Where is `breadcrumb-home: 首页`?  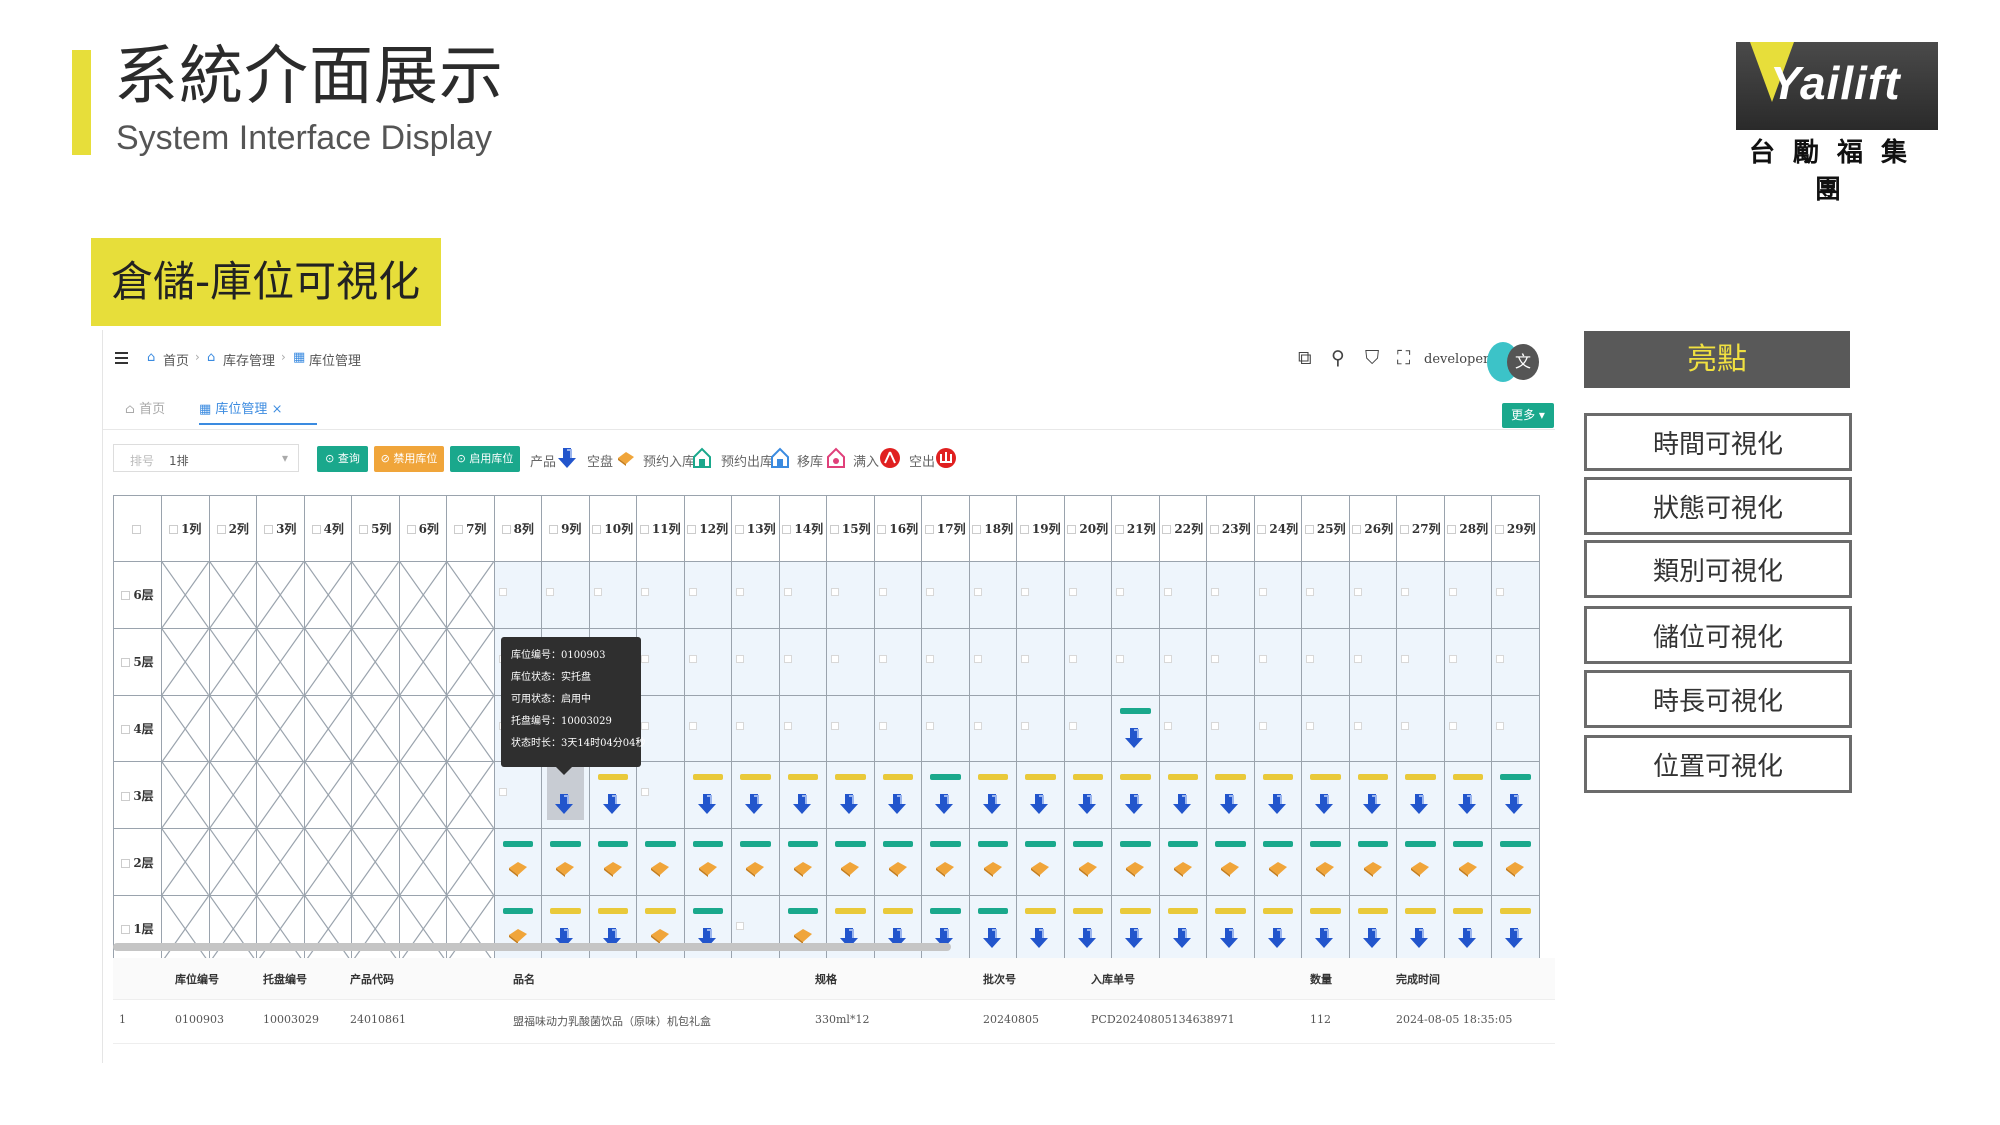 breadcrumb-home: 首页 is located at coordinates (176, 359).